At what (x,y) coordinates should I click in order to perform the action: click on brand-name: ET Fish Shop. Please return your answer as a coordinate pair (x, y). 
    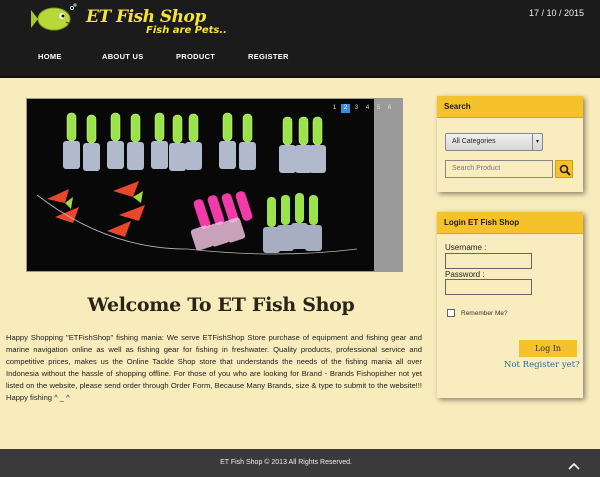
    Looking at the image, I should click on (146, 17).